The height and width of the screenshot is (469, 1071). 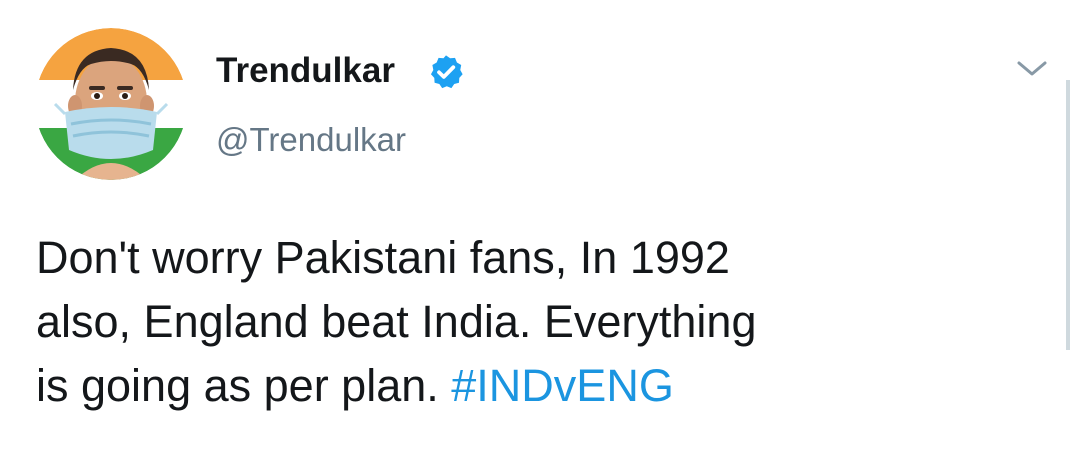 What do you see at coordinates (562, 385) in the screenshot?
I see `hashtag-link: #INDvENG` at bounding box center [562, 385].